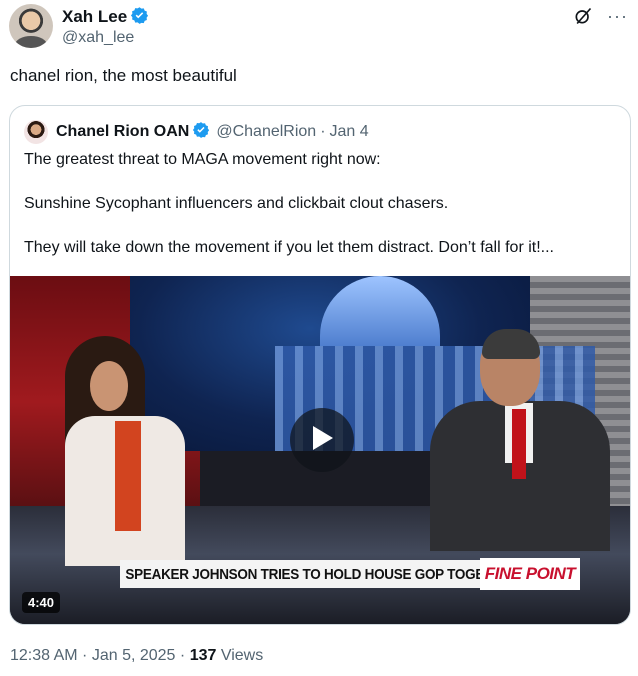 Image resolution: width=638 pixels, height=676 pixels. I want to click on quoted-author-avatar, so click(36, 132).